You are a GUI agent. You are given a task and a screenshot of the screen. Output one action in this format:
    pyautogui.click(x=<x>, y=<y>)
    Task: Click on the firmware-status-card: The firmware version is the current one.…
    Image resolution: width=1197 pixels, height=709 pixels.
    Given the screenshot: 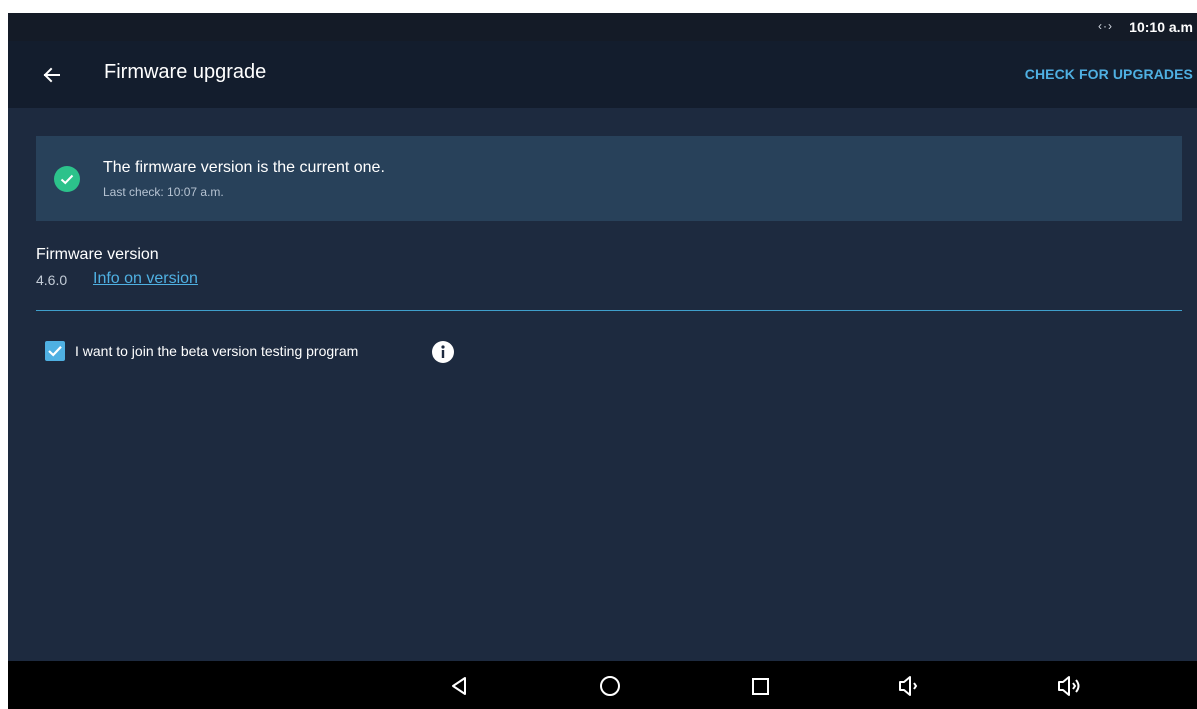 What is the action you would take?
    pyautogui.click(x=609, y=178)
    